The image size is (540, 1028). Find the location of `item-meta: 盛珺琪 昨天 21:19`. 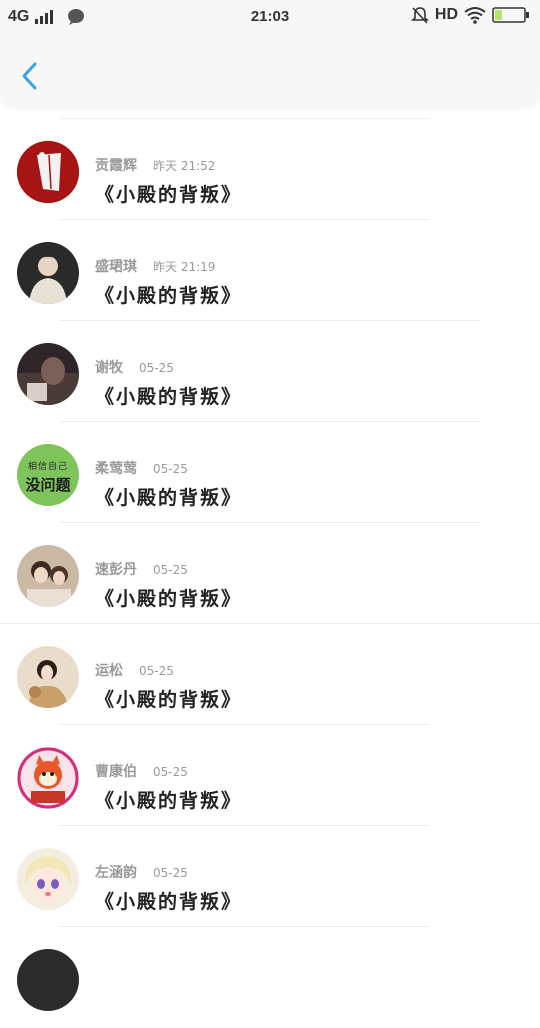

item-meta: 盛珺琪 昨天 21:19 is located at coordinates (155, 266).